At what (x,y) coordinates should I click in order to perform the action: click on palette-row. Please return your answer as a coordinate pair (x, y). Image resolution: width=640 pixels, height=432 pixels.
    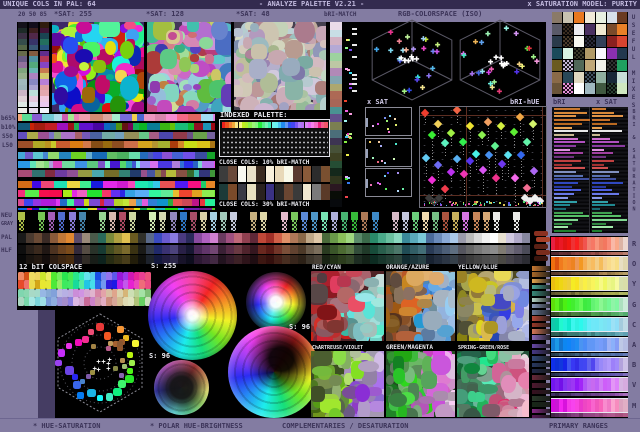
    Looking at the image, I should click on (274, 238).